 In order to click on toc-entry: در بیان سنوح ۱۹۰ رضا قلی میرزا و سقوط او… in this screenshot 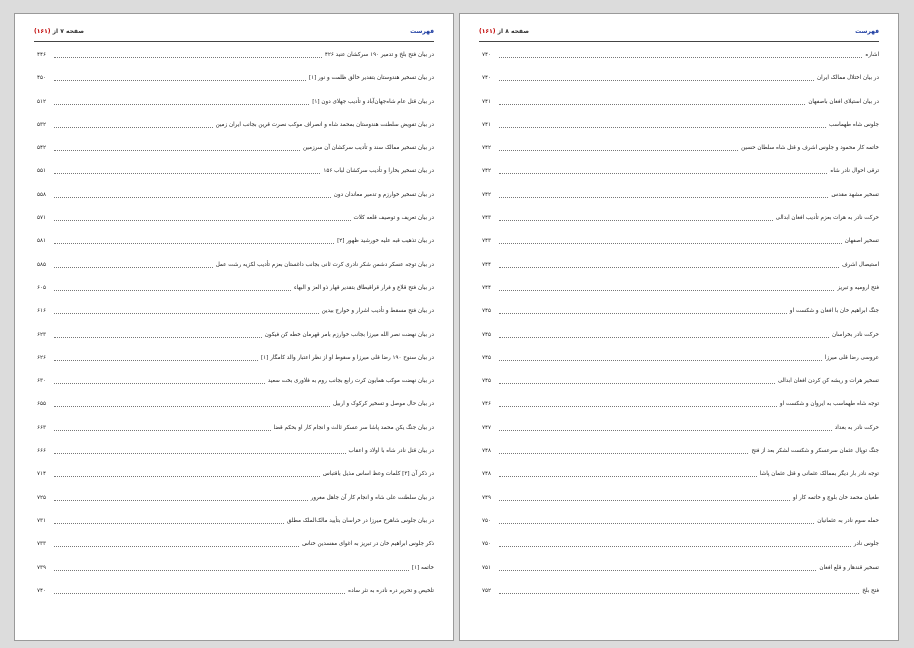, I will do `click(235, 365)`.